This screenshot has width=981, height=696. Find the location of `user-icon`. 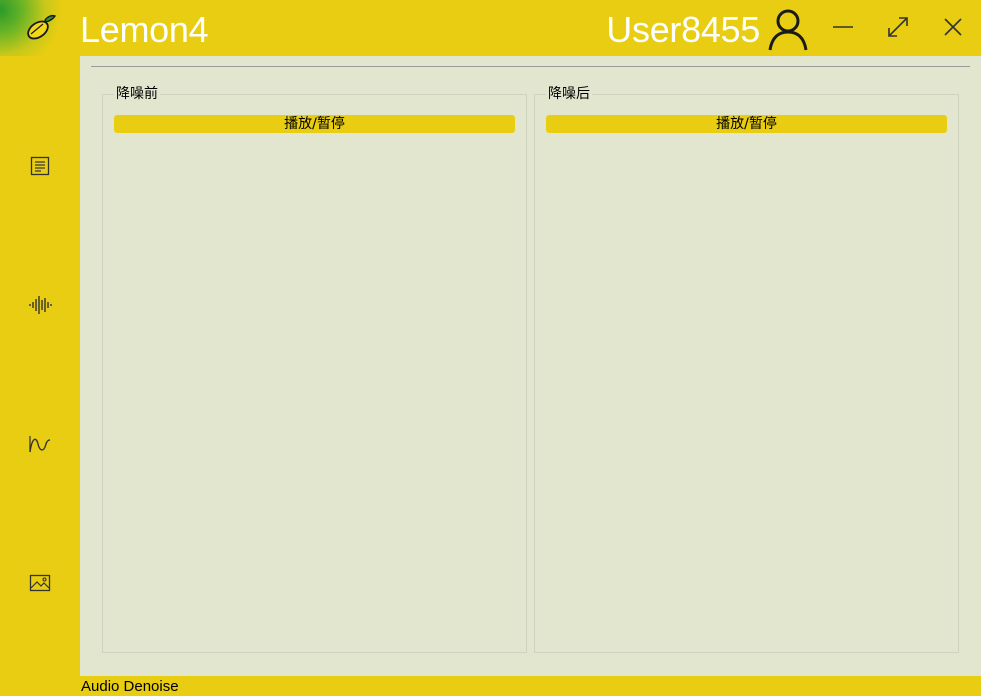

user-icon is located at coordinates (788, 29).